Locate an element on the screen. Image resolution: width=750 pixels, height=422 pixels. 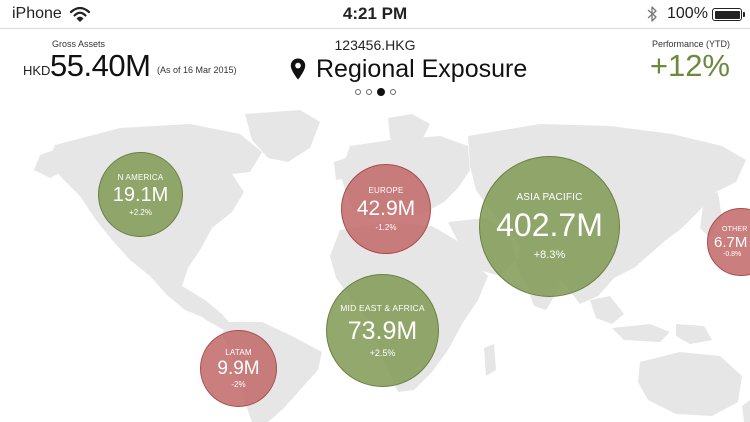
battery-percent: 100% is located at coordinates (687, 13).